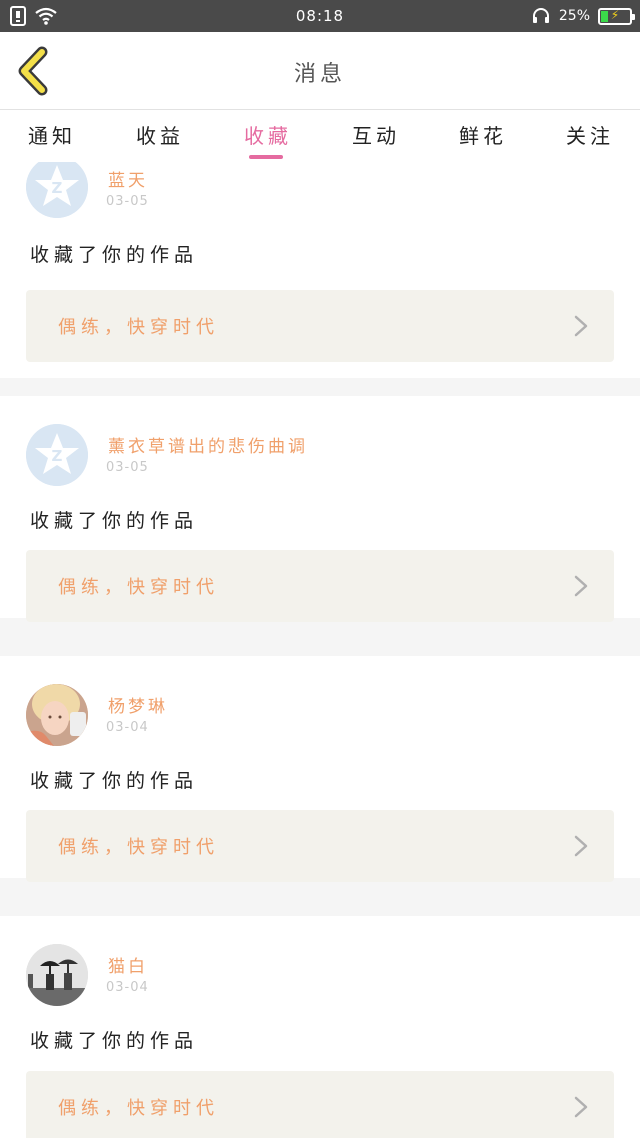 The height and width of the screenshot is (1138, 640). I want to click on photo-avatar-umbrella-icon, so click(57, 975).